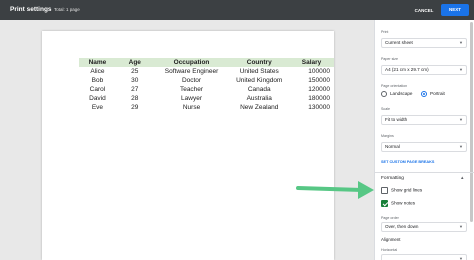 The image size is (474, 260). I want to click on annotation-arrow-icon, so click(335, 190).